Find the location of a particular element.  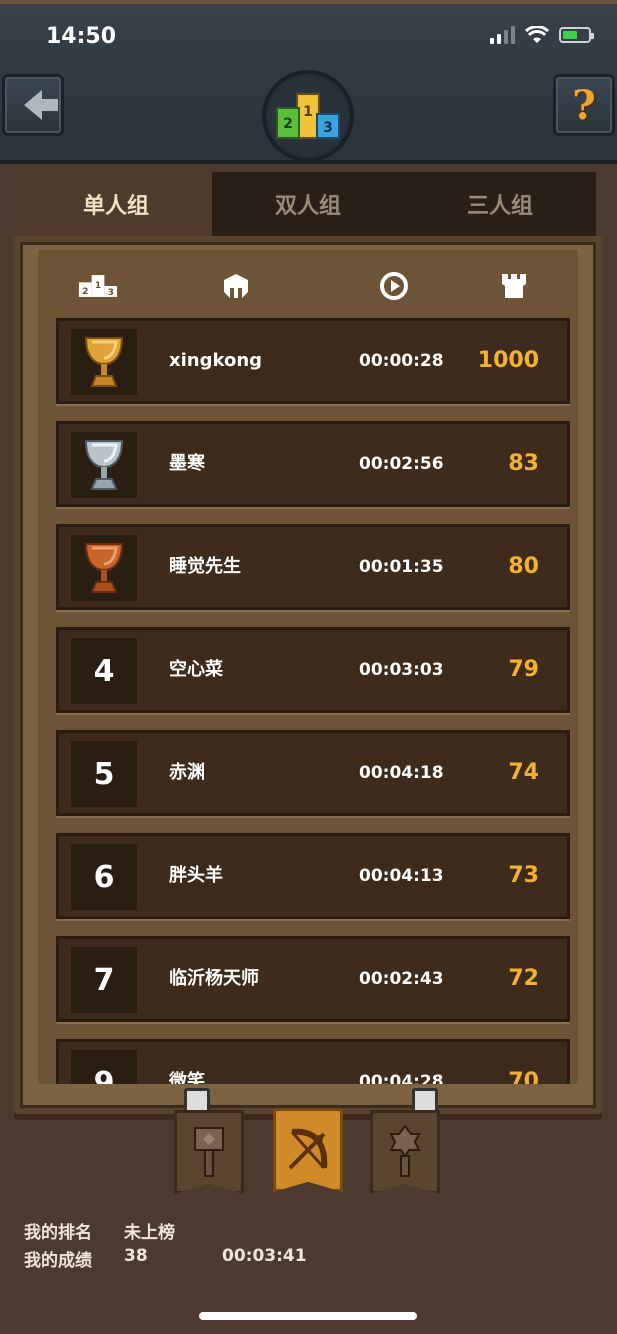

rank-number: 5 is located at coordinates (104, 774).